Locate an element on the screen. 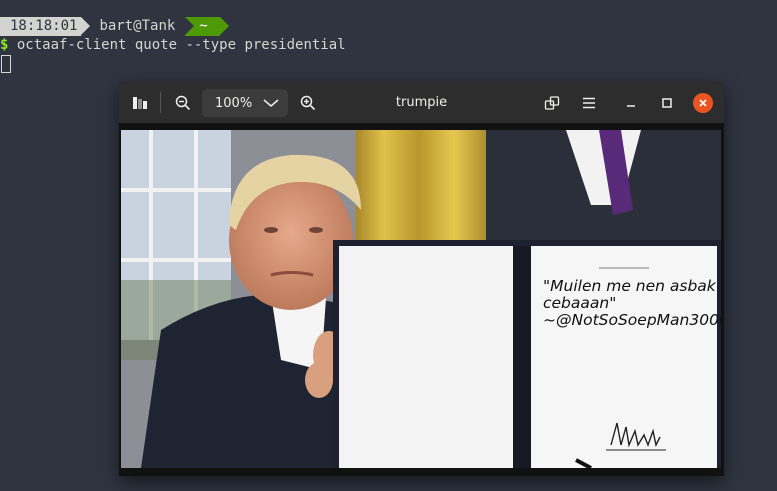 The image size is (777, 491). close-button-circle is located at coordinates (703, 102).